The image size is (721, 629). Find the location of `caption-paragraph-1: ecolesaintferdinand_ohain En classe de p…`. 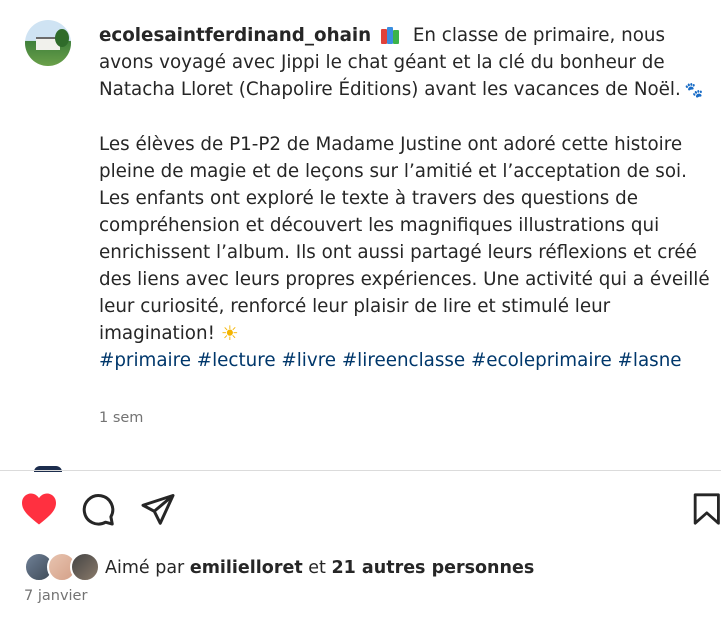

caption-paragraph-1: ecolesaintferdinand_ohain En classe de p… is located at coordinates (405, 63).